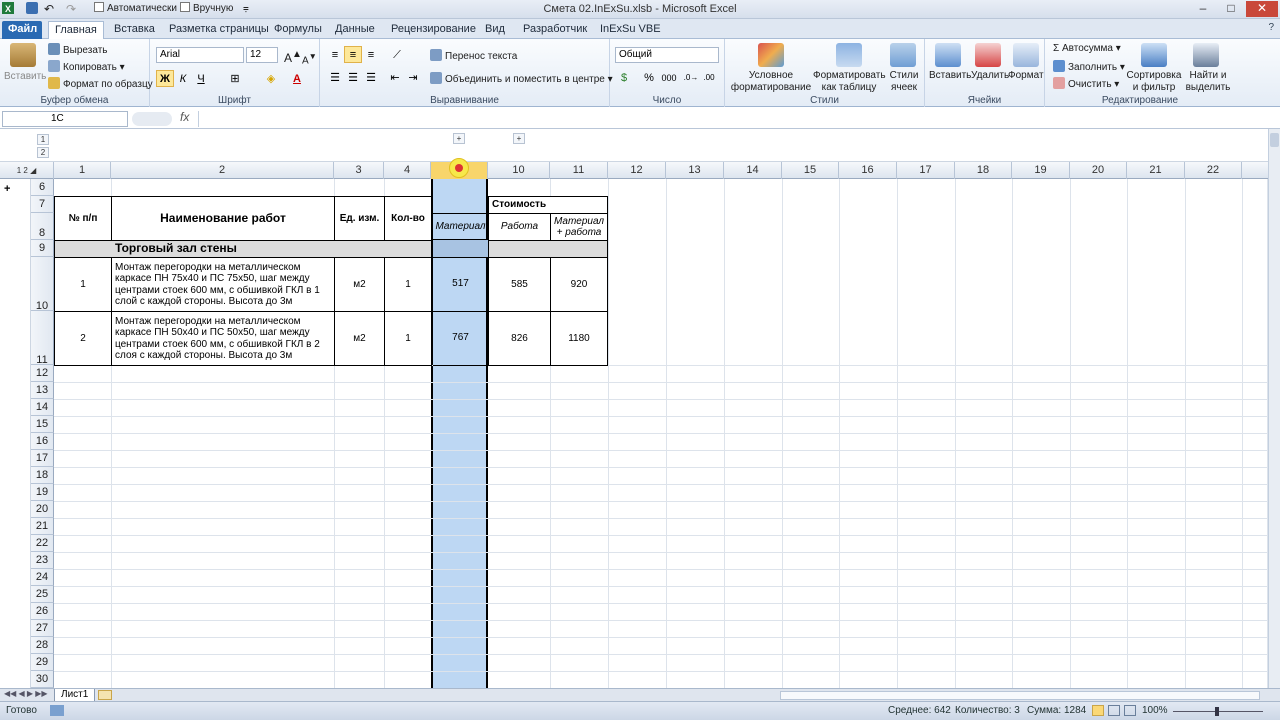 The height and width of the screenshot is (720, 1280). Describe the element at coordinates (359, 218) in the screenshot. I see `header-unit: Ед. изм.` at that location.